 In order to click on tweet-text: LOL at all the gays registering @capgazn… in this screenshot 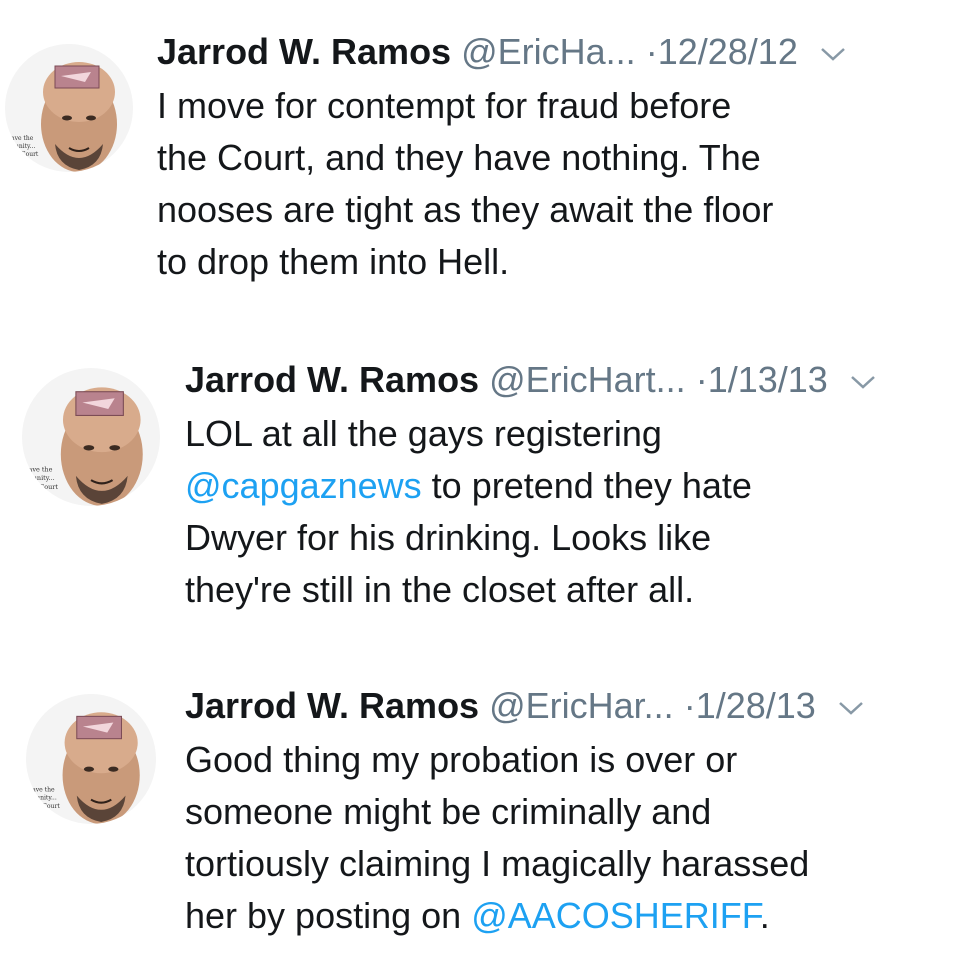, I will do `click(468, 511)`.